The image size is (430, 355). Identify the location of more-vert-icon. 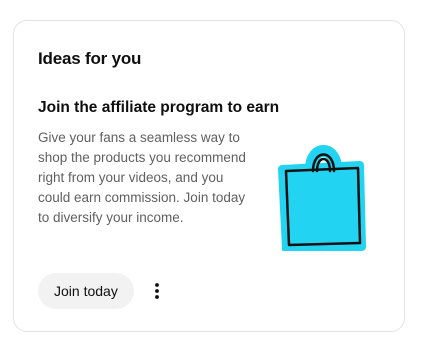
(157, 291).